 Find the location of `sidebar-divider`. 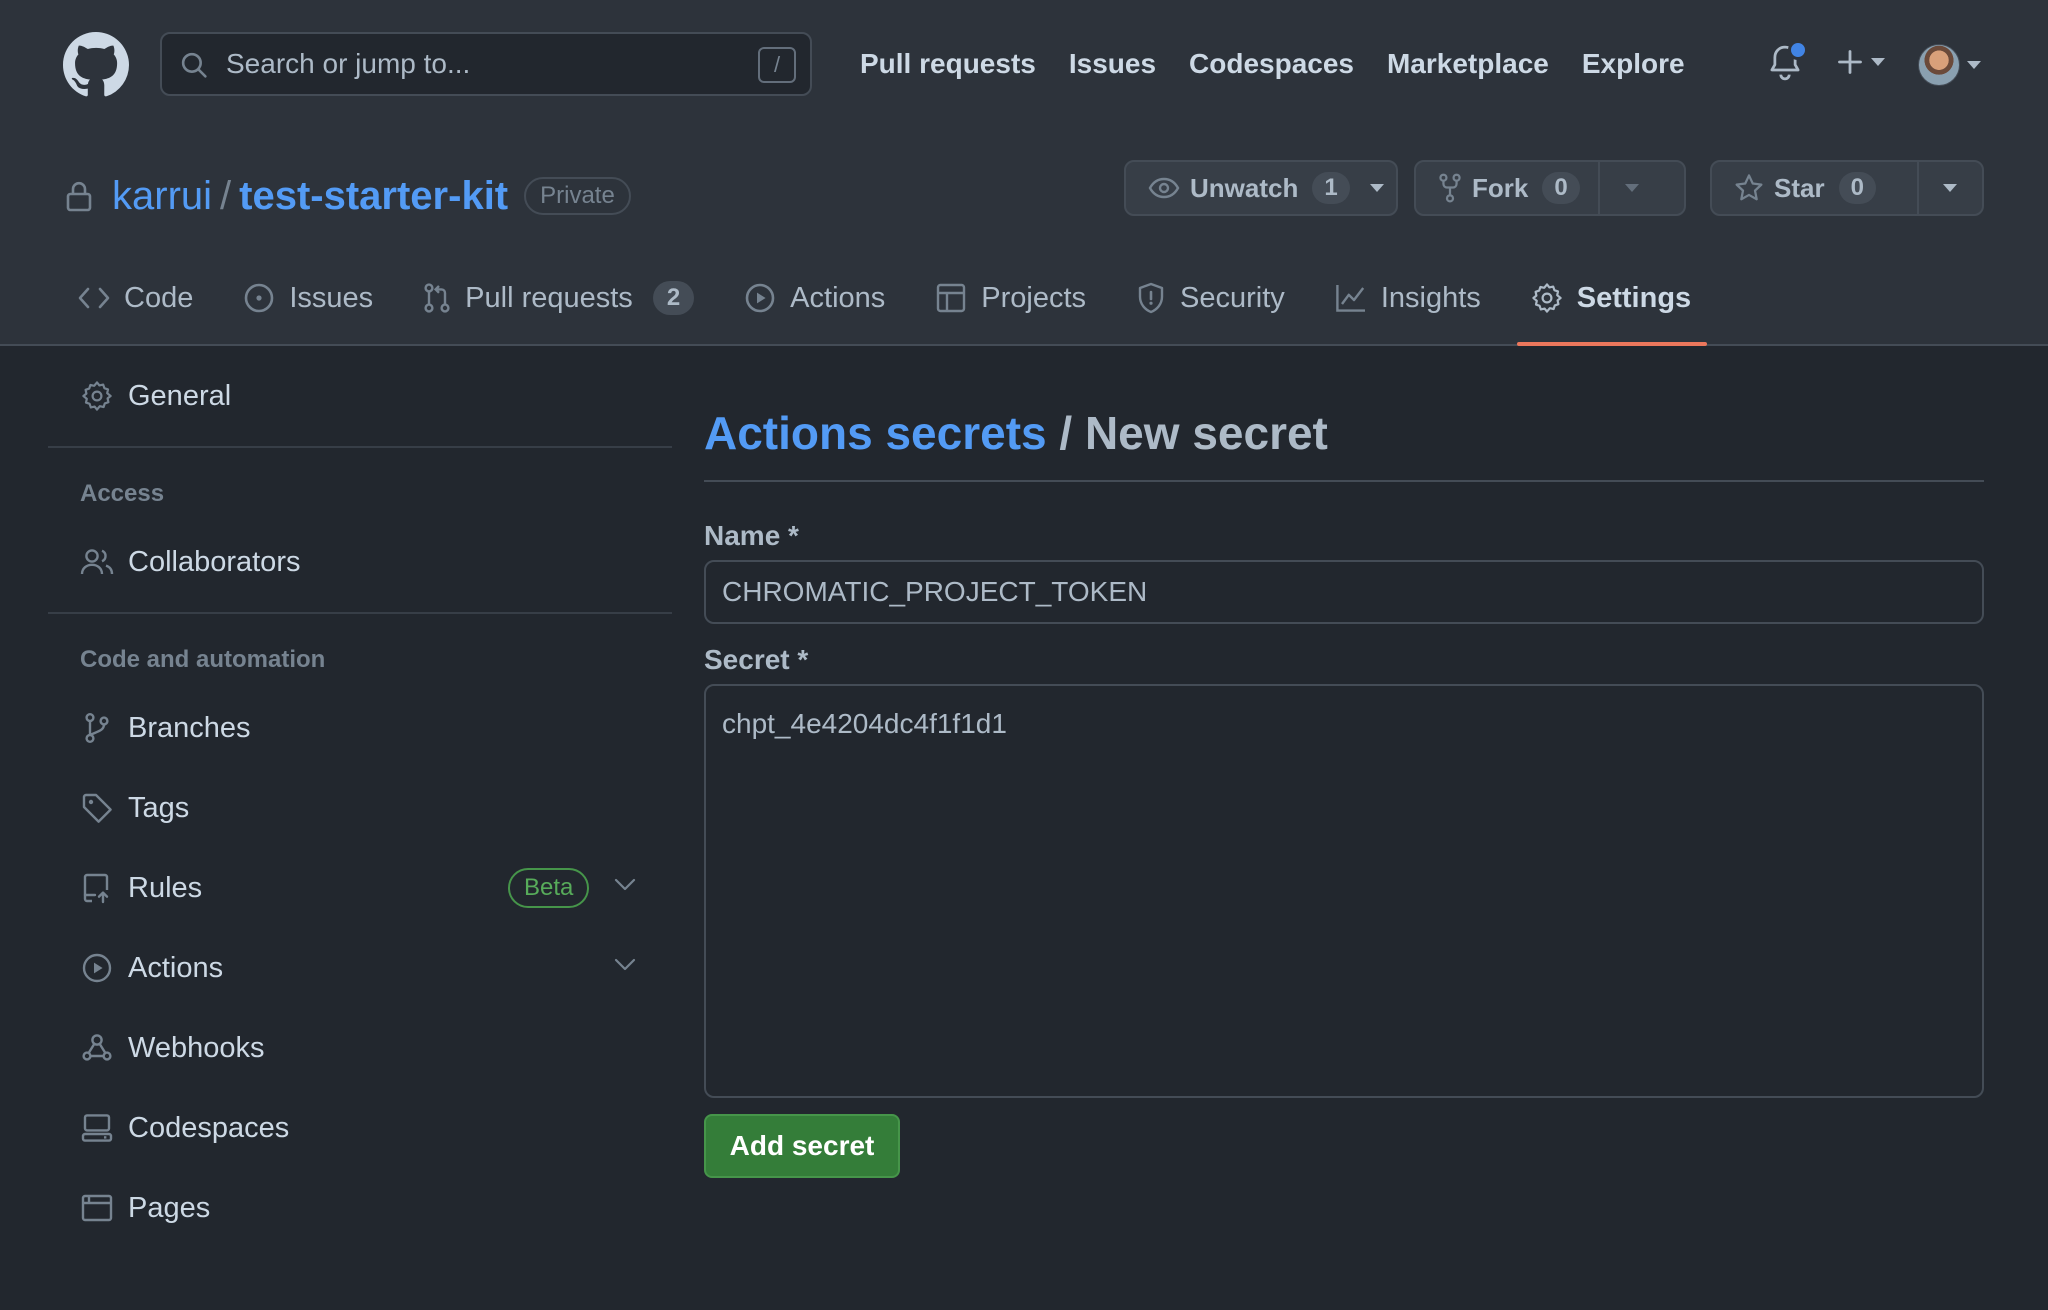

sidebar-divider is located at coordinates (360, 613).